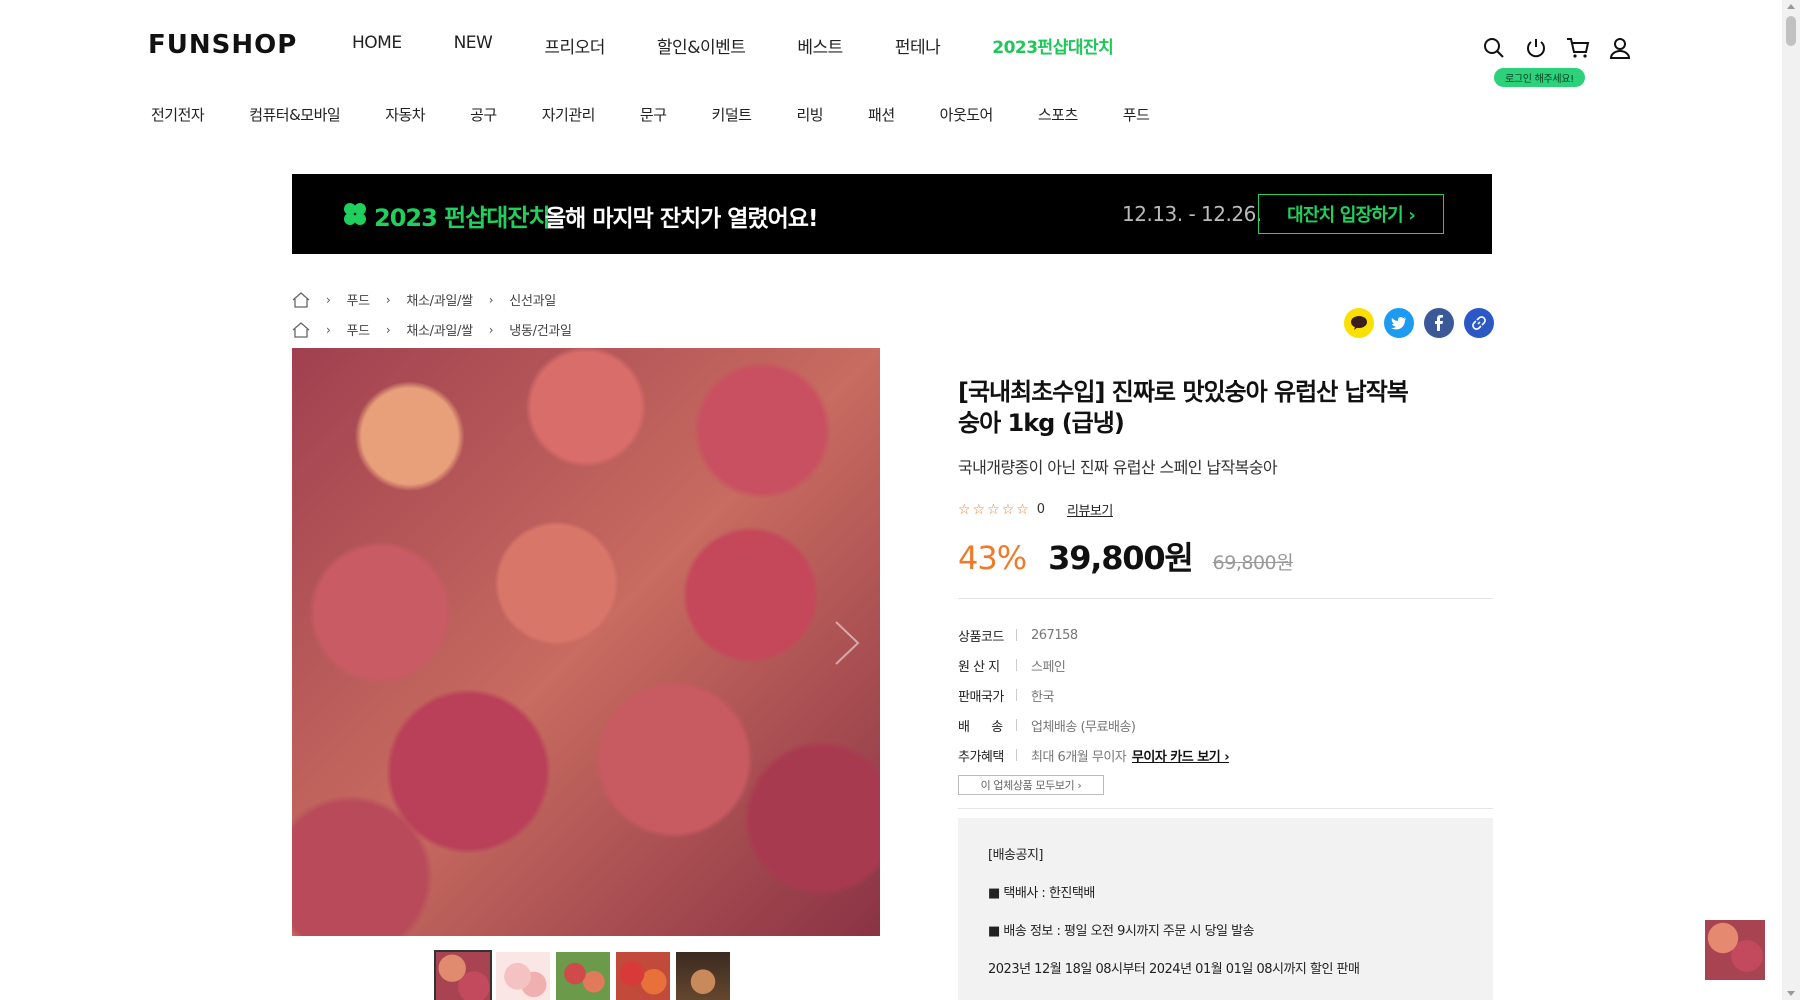  Describe the element at coordinates (980, 727) in the screenshot. I see `spec-label: 배 송` at that location.